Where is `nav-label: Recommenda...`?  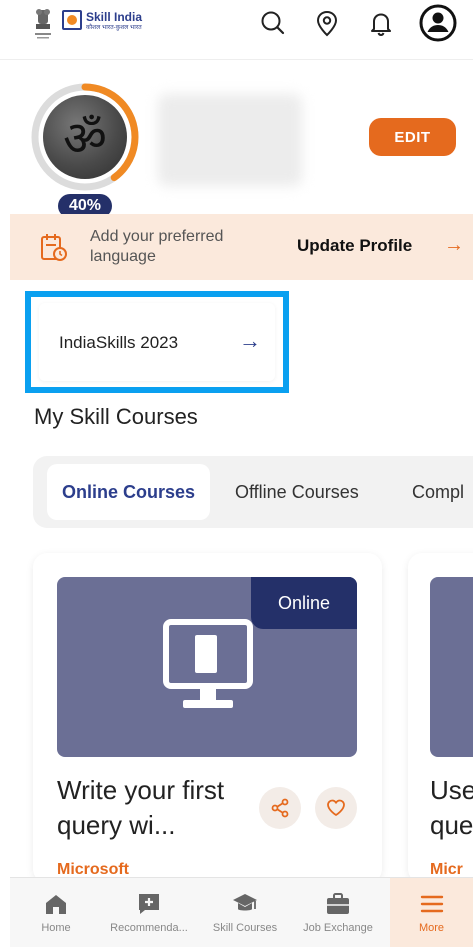 nav-label: Recommenda... is located at coordinates (149, 928).